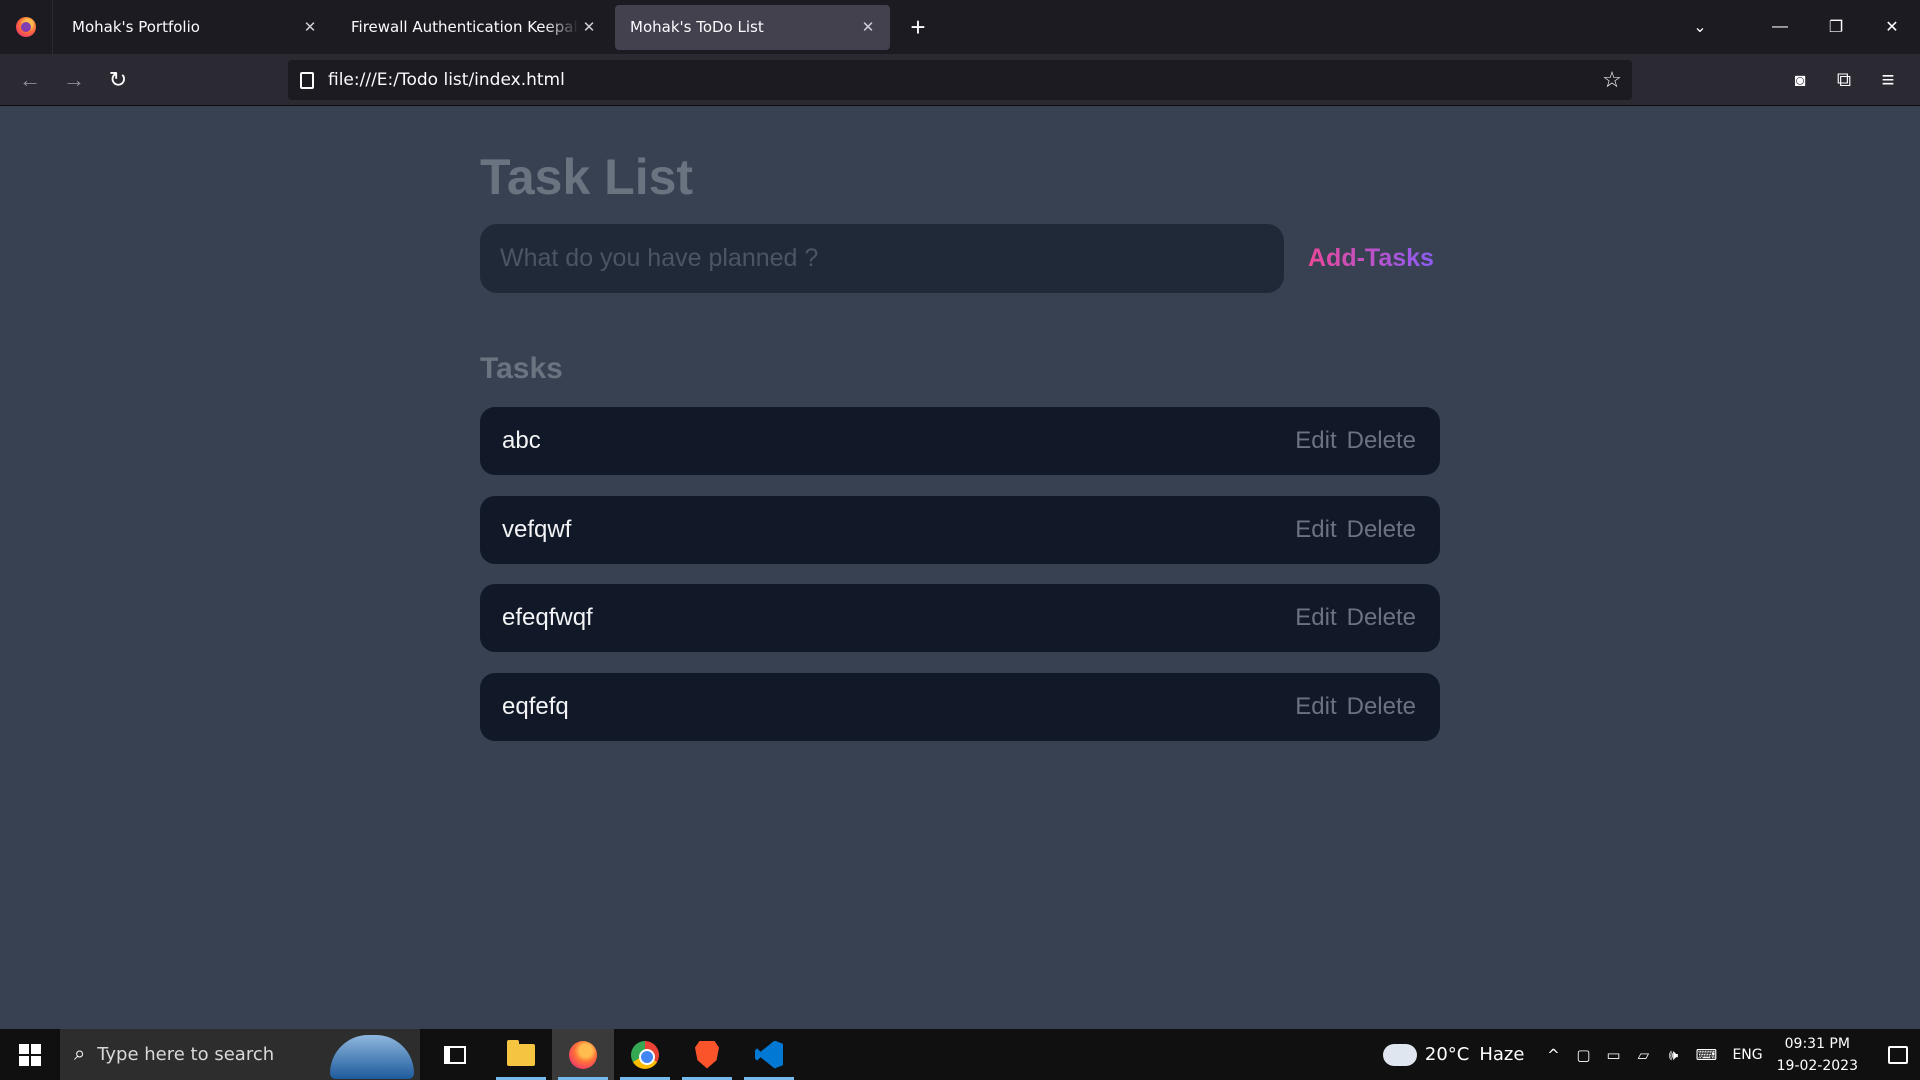 The width and height of the screenshot is (1920, 1080). Describe the element at coordinates (30, 1054) in the screenshot. I see `windows-start-icon` at that location.